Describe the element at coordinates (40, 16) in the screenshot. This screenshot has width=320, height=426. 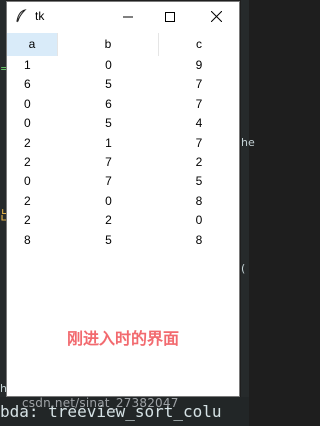
I see `window-title: tk` at that location.